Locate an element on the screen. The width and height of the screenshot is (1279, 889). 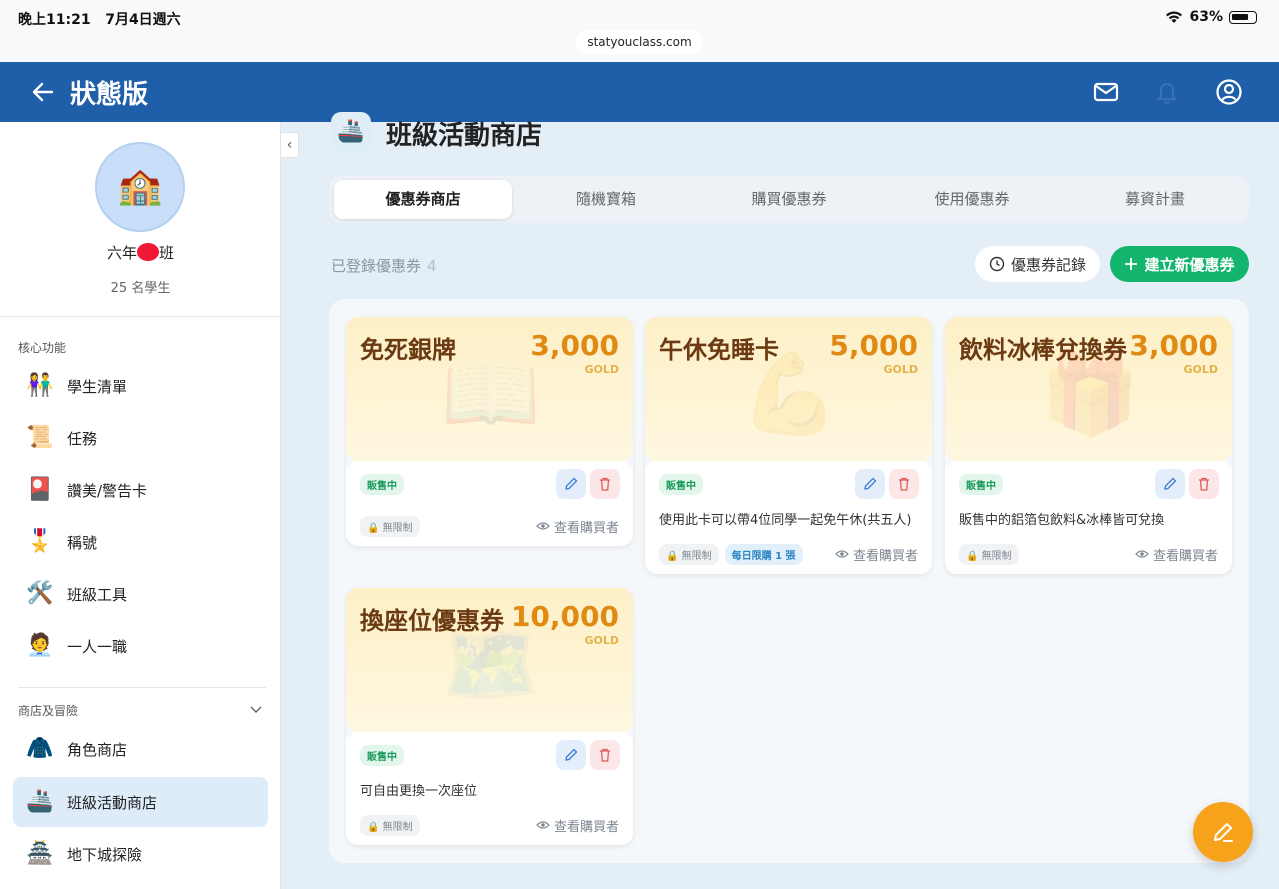
status-bar: 晚上11:21 7月4日週六 63% statyouclass.com is located at coordinates (639, 31).